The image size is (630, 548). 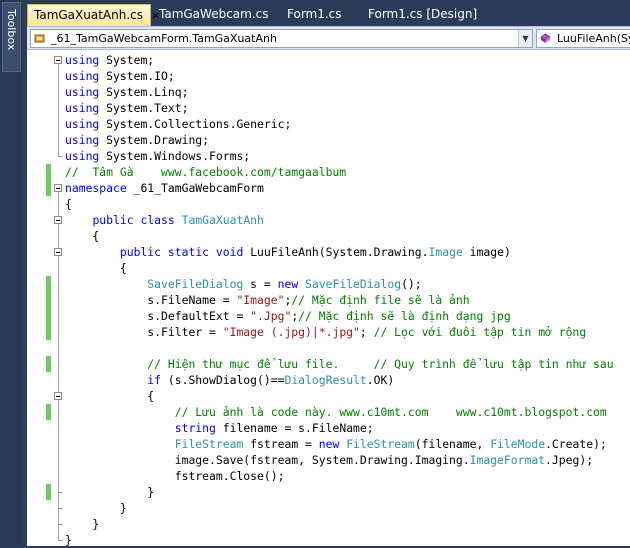 What do you see at coordinates (432, 15) in the screenshot?
I see `tab-form1-design: Form1.cs [Design]` at bounding box center [432, 15].